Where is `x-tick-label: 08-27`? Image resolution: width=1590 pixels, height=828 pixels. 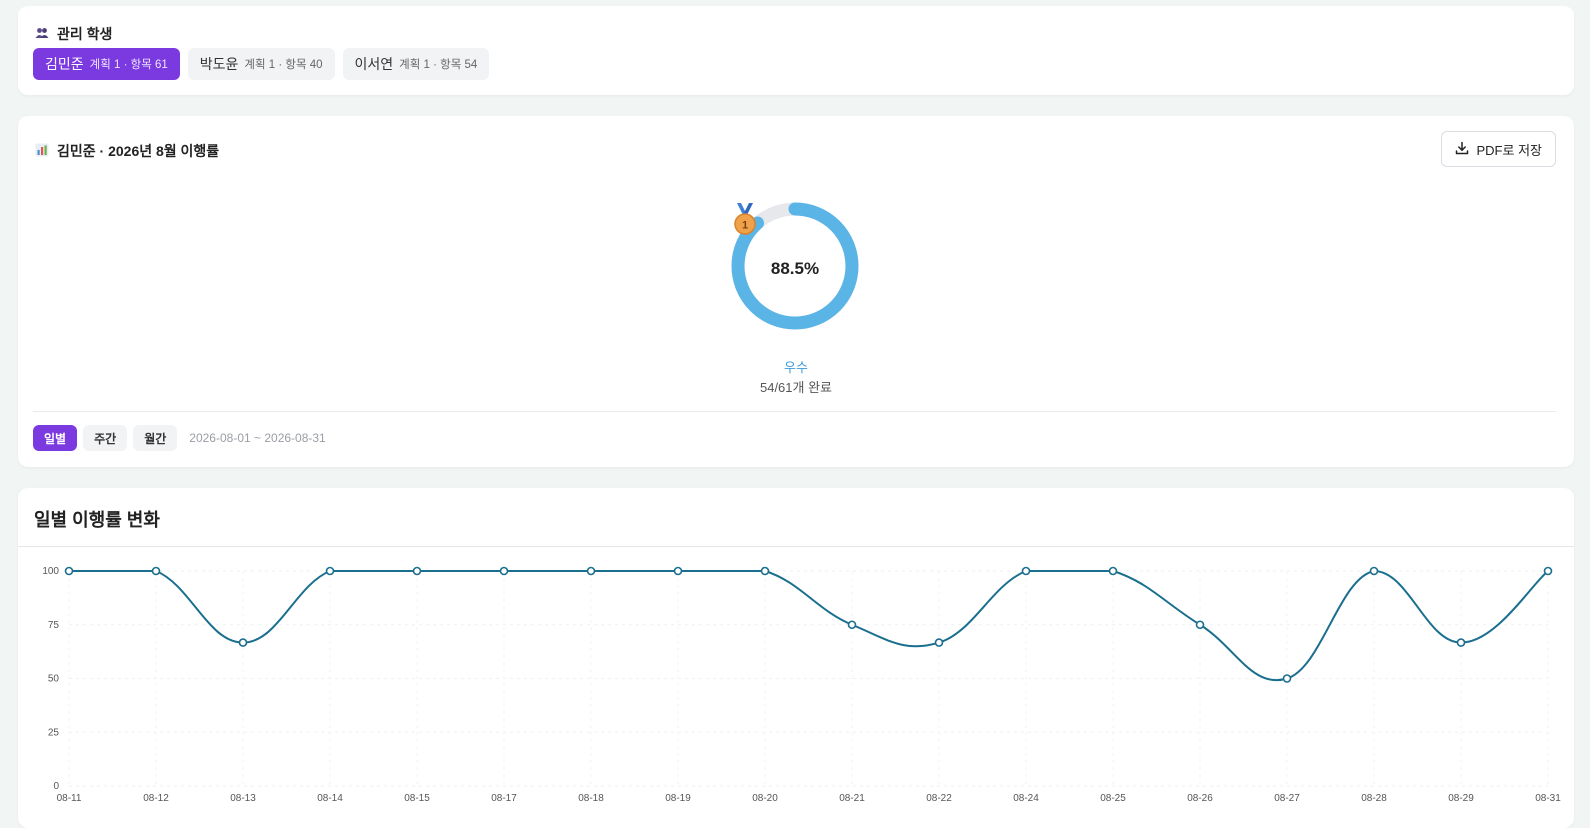 x-tick-label: 08-27 is located at coordinates (1287, 798).